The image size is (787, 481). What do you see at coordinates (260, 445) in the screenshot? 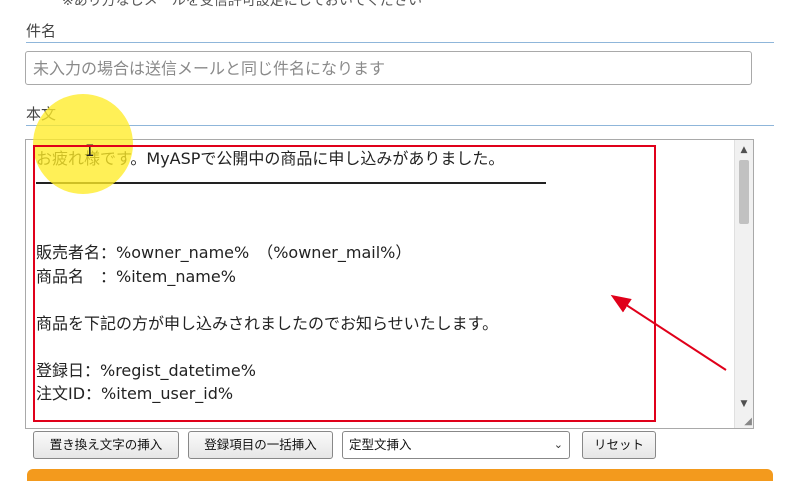
I see `bulk-insert-button: 登録項目の一括挿入` at bounding box center [260, 445].